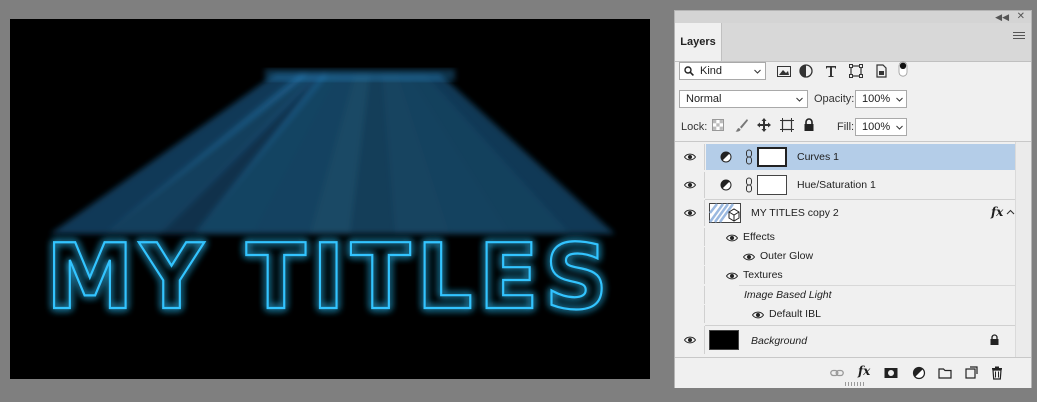 This screenshot has height=402, width=1037. Describe the element at coordinates (763, 275) in the screenshot. I see `textures-label: Textures` at that location.